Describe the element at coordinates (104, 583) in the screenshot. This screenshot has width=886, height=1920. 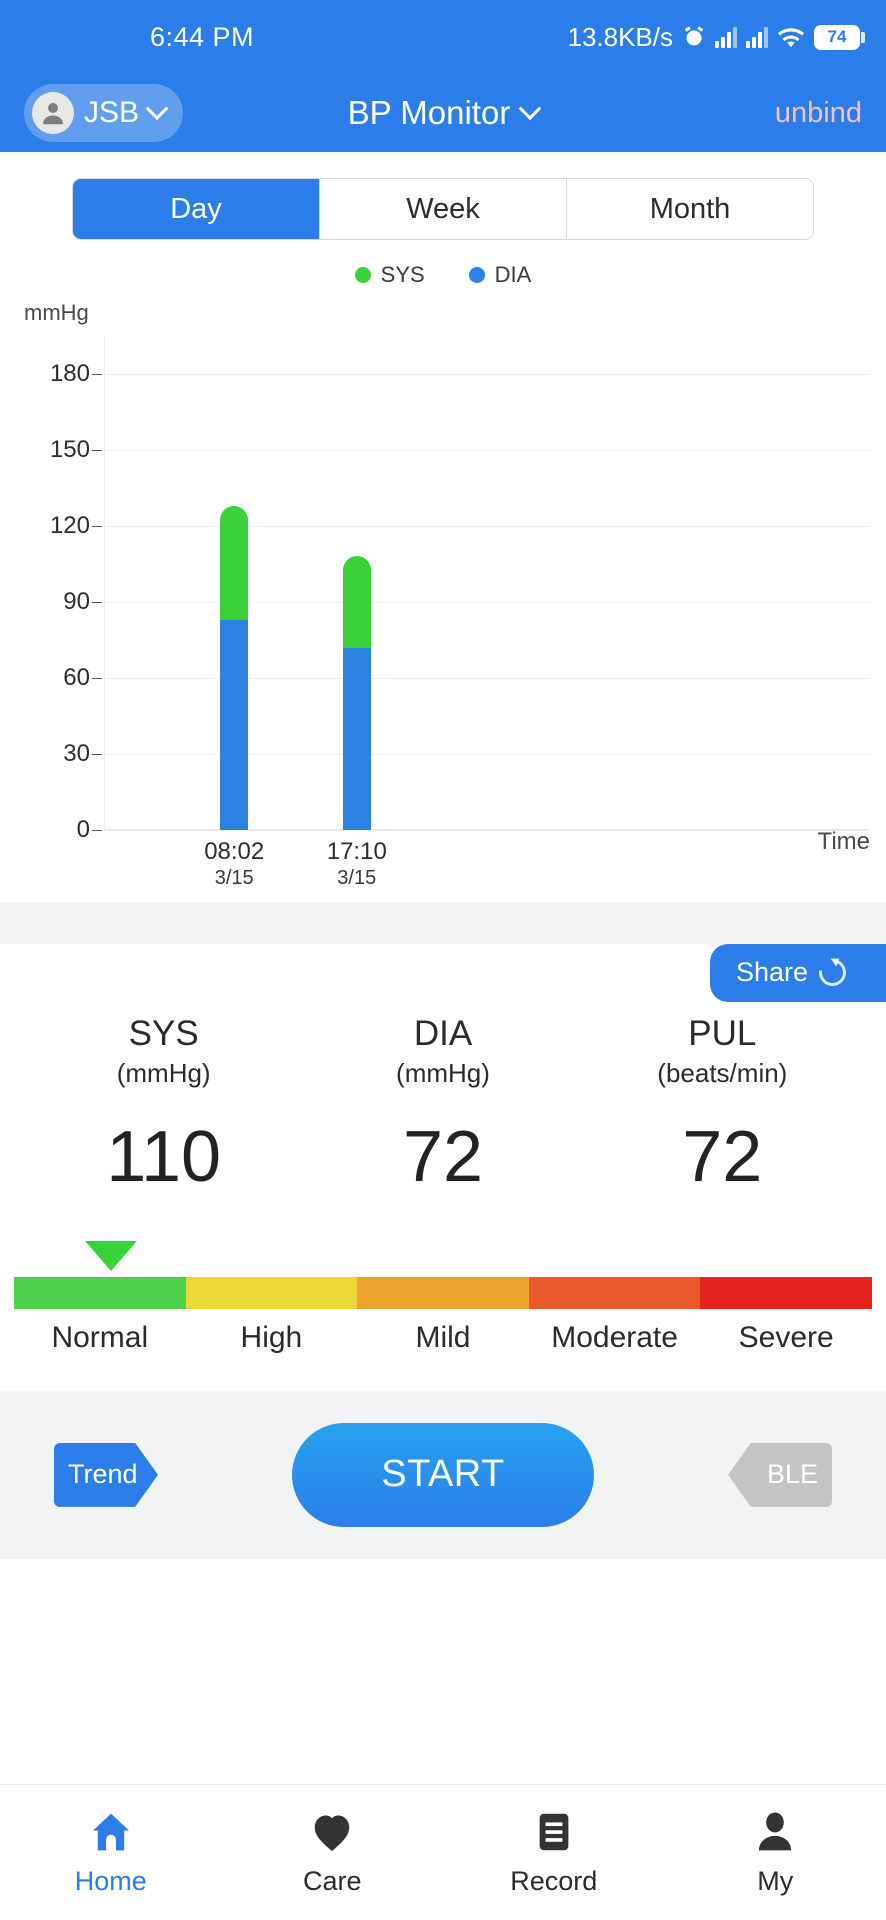
I see `chart-y-axis` at that location.